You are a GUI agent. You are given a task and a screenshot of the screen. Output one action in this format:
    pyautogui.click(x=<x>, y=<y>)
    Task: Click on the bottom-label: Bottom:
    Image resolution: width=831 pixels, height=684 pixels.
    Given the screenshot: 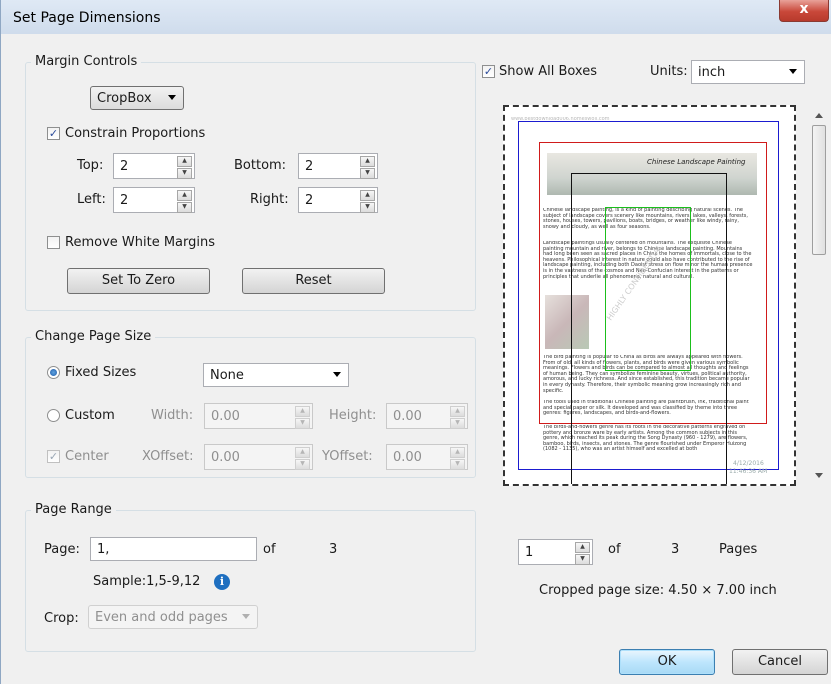 What is the action you would take?
    pyautogui.click(x=260, y=165)
    